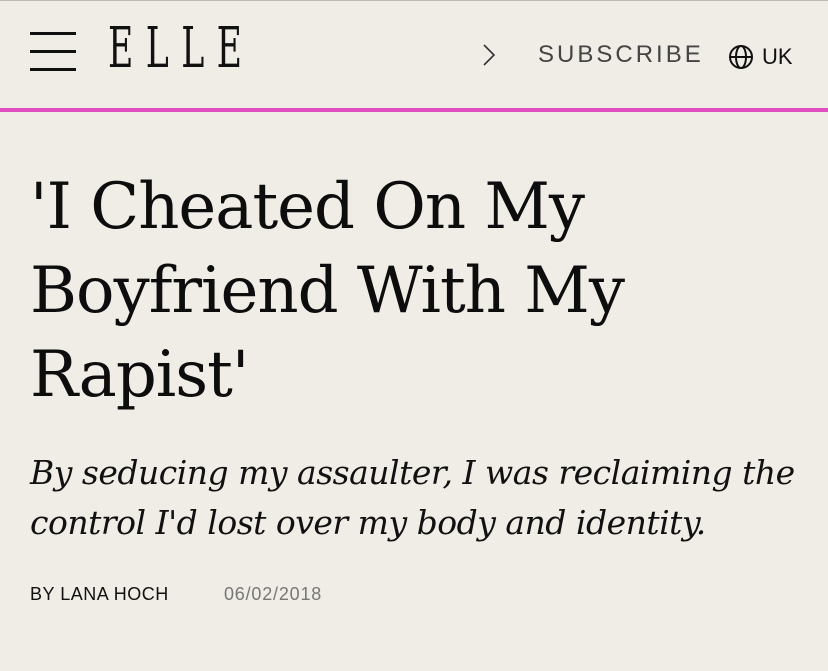  Describe the element at coordinates (621, 55) in the screenshot. I see `subscribe-link: SUBSCRIBE` at that location.